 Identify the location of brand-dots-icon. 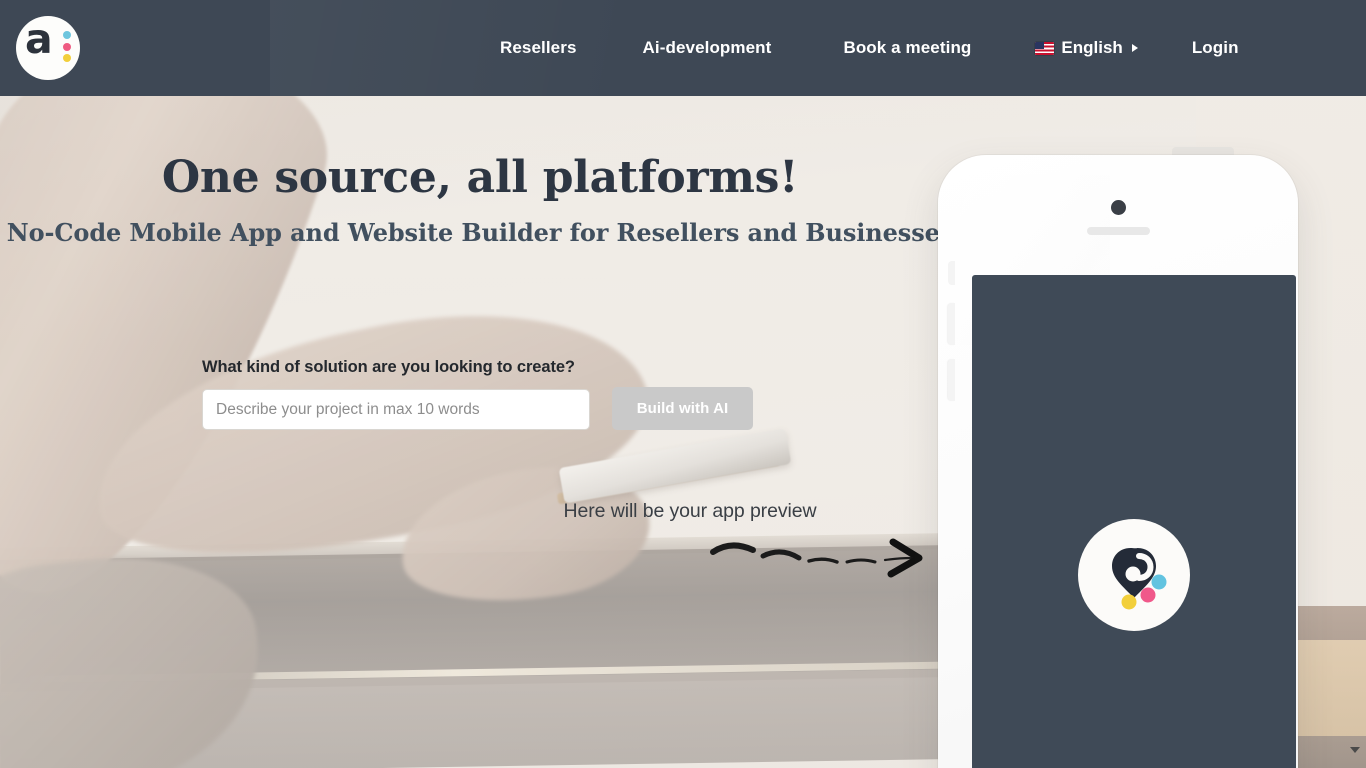
(67, 46).